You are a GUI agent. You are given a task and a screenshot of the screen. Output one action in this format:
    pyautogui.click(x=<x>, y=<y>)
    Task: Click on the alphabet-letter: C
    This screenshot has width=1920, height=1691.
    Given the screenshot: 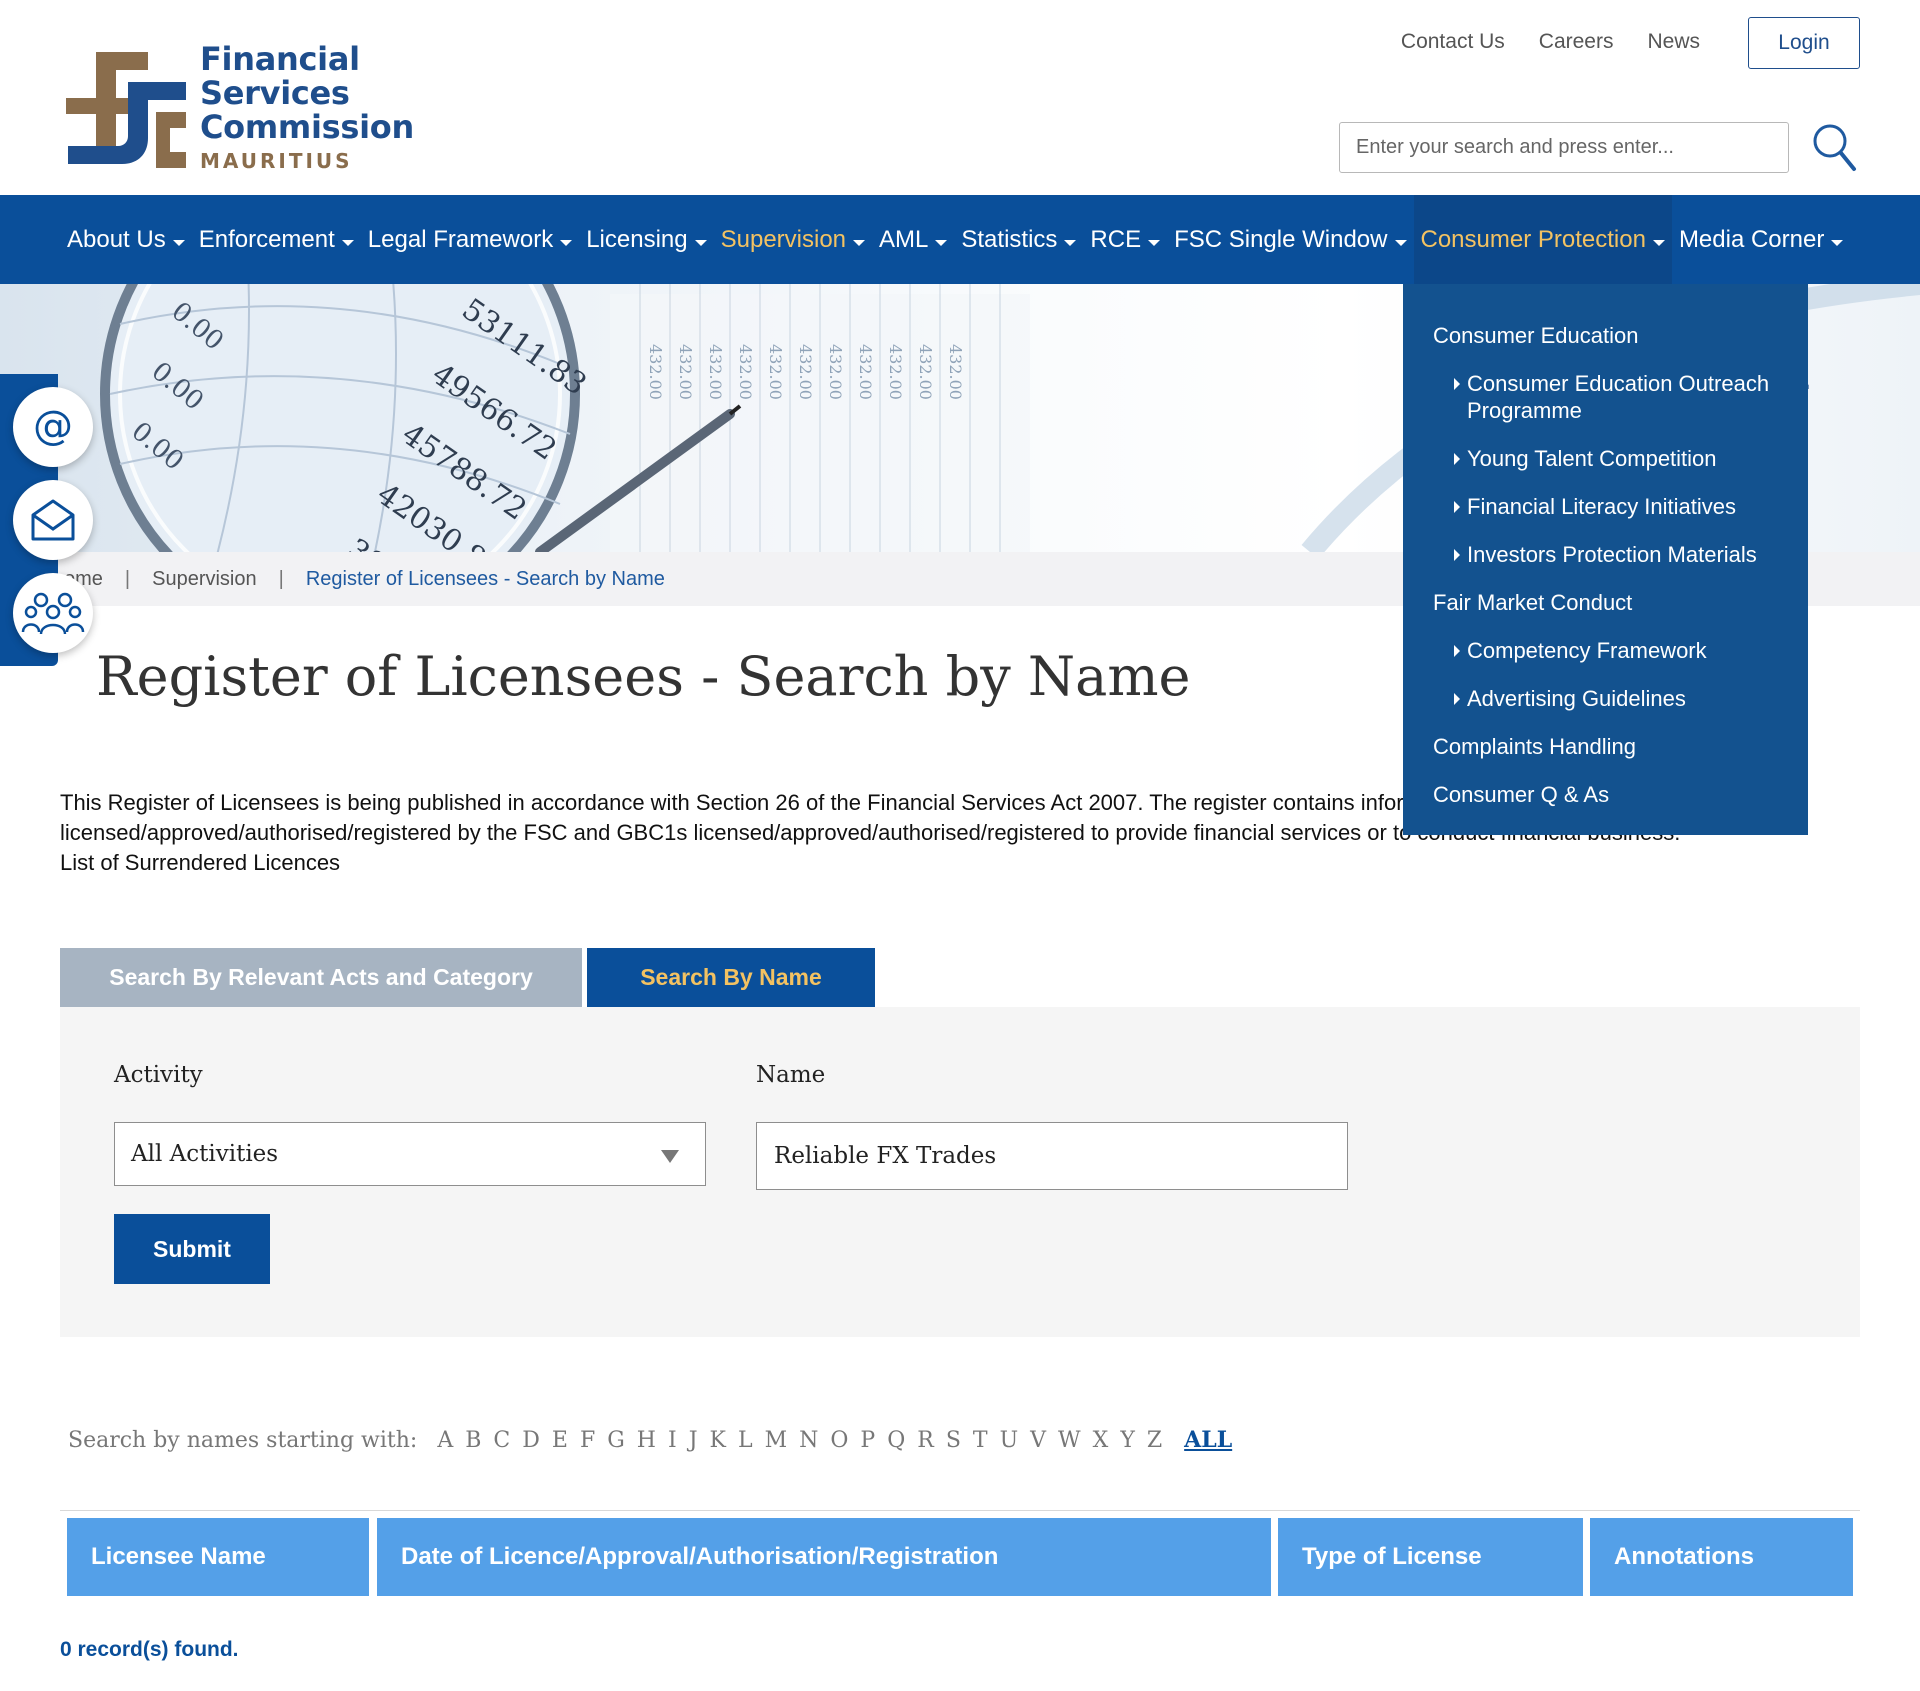 What is the action you would take?
    pyautogui.click(x=501, y=1440)
    